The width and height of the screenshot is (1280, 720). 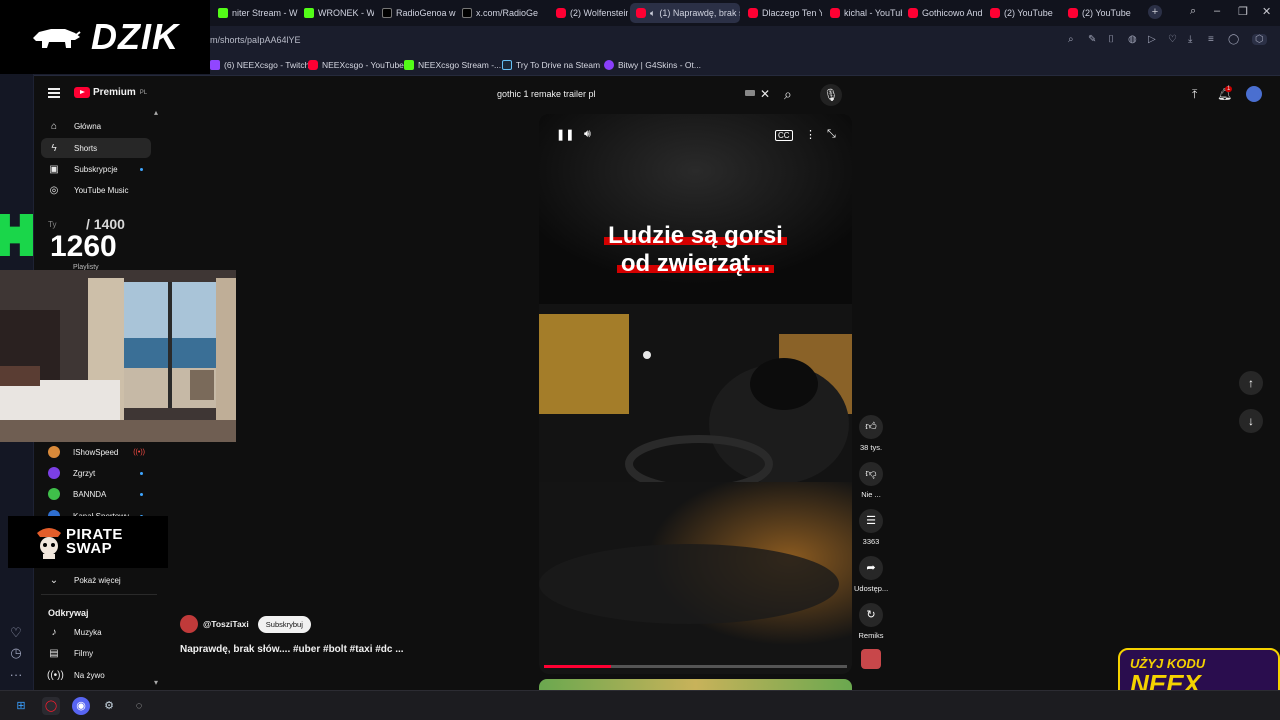 What do you see at coordinates (118, 356) in the screenshot?
I see `hotel-room-image` at bounding box center [118, 356].